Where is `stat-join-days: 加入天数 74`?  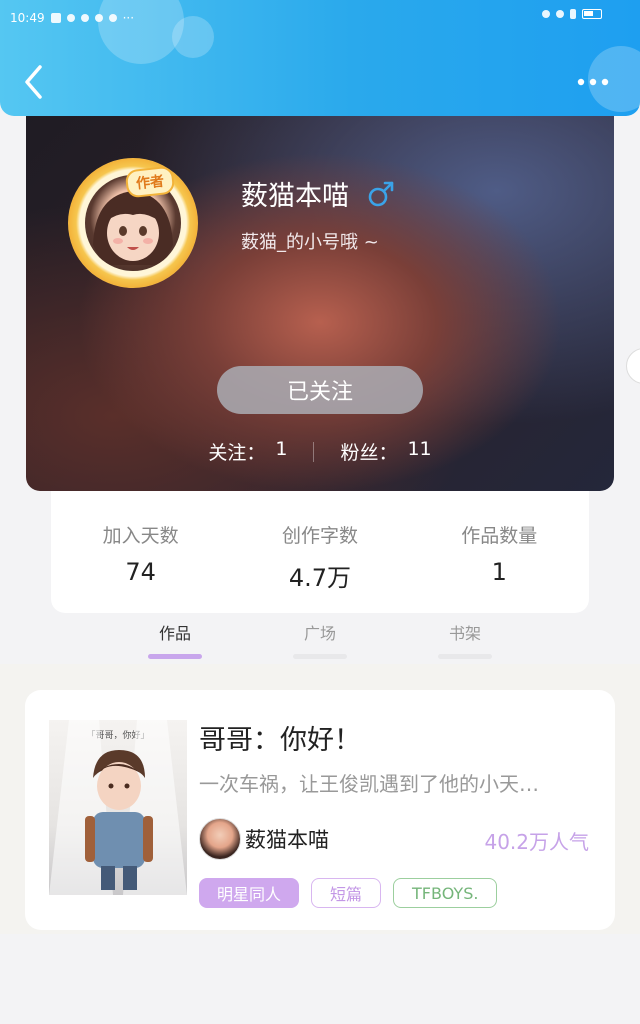 stat-join-days: 加入天数 74 is located at coordinates (141, 553).